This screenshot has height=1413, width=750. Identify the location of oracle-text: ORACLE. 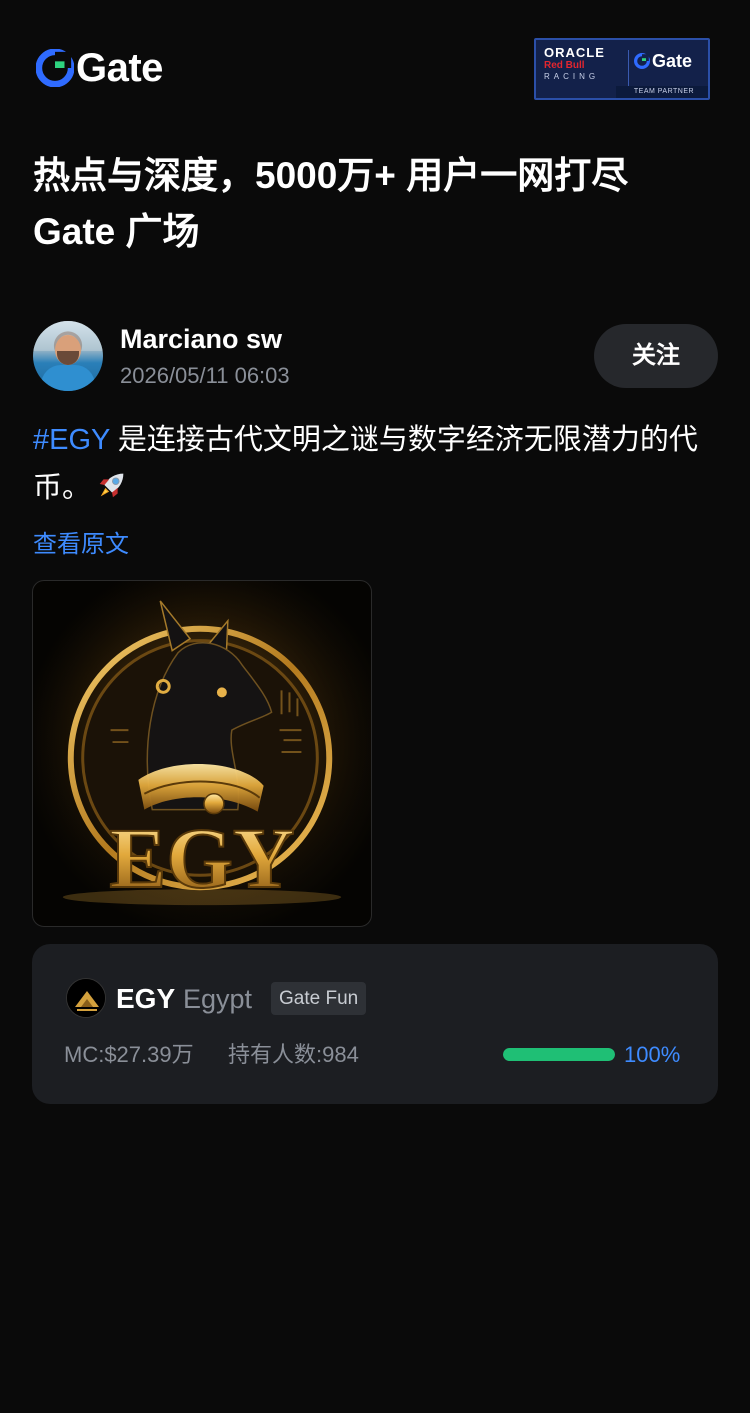
(574, 52).